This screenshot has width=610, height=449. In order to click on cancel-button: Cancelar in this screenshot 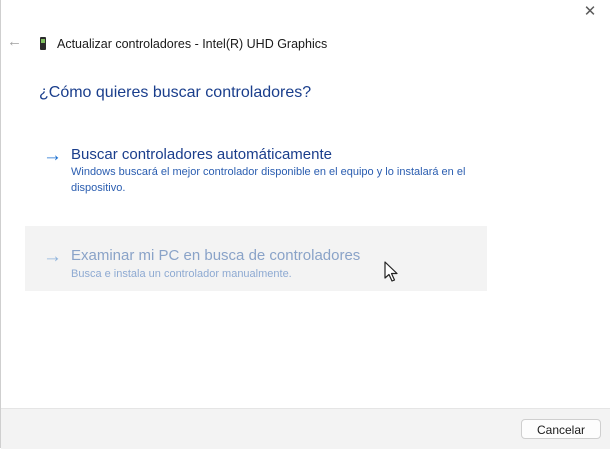, I will do `click(561, 429)`.